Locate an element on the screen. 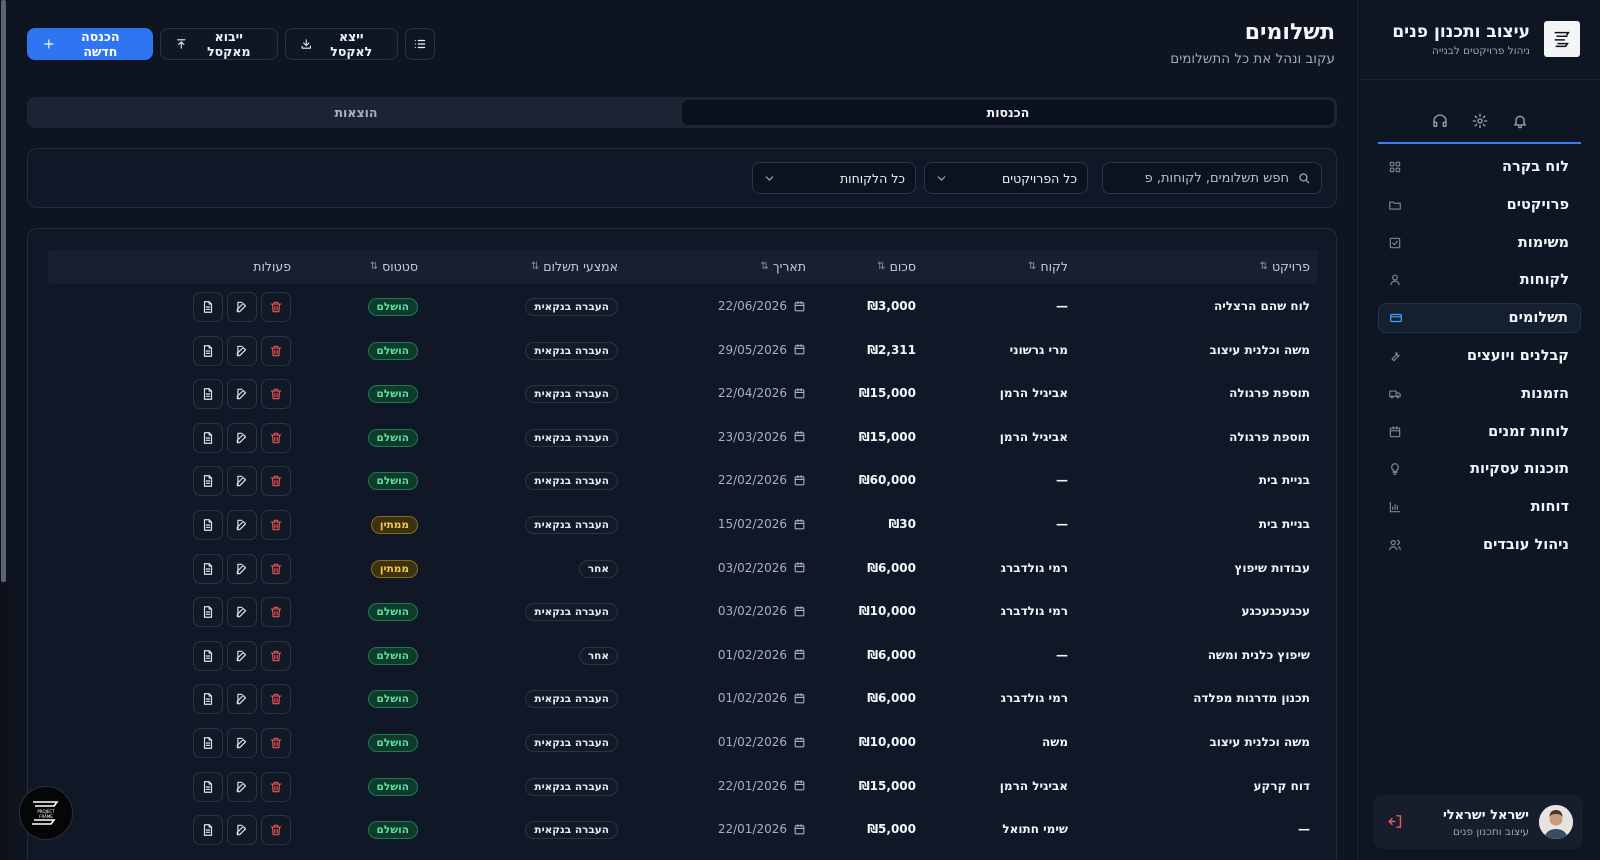  trash-icon is located at coordinates (276, 394).